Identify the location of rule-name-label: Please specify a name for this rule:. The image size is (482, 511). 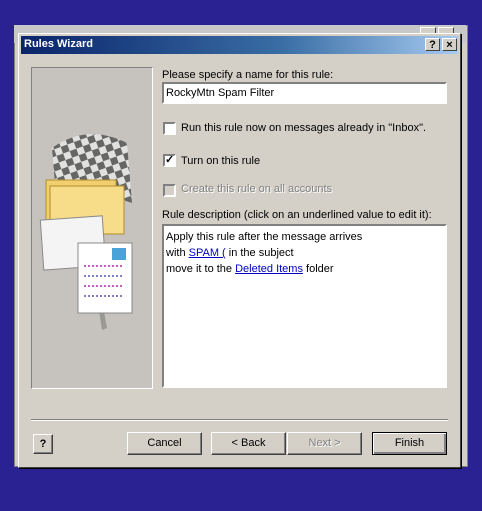
(248, 75).